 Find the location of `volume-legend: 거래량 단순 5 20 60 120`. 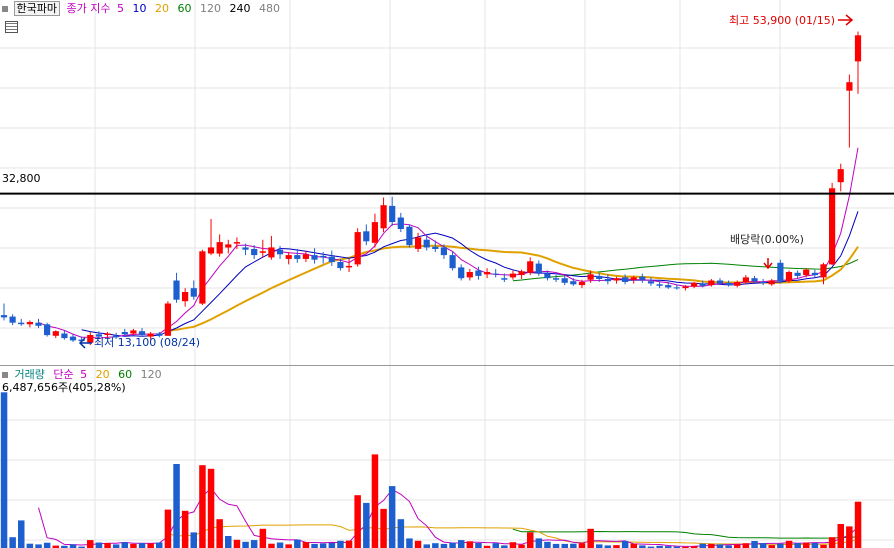

volume-legend: 거래량 단순 5 20 60 120 is located at coordinates (82, 374).